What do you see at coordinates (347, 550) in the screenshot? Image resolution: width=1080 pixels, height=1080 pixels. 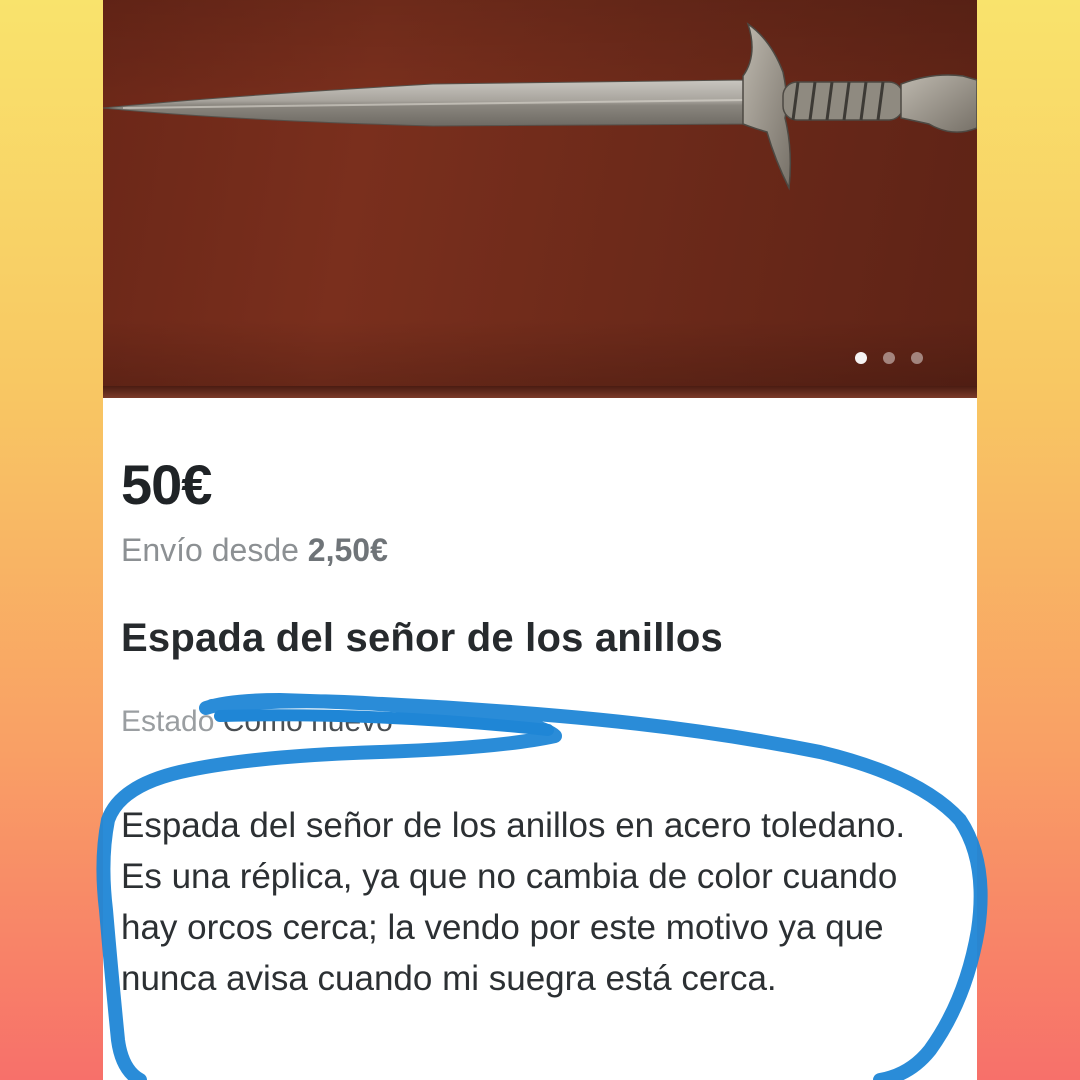 I see `shipping-price: 2,50€` at bounding box center [347, 550].